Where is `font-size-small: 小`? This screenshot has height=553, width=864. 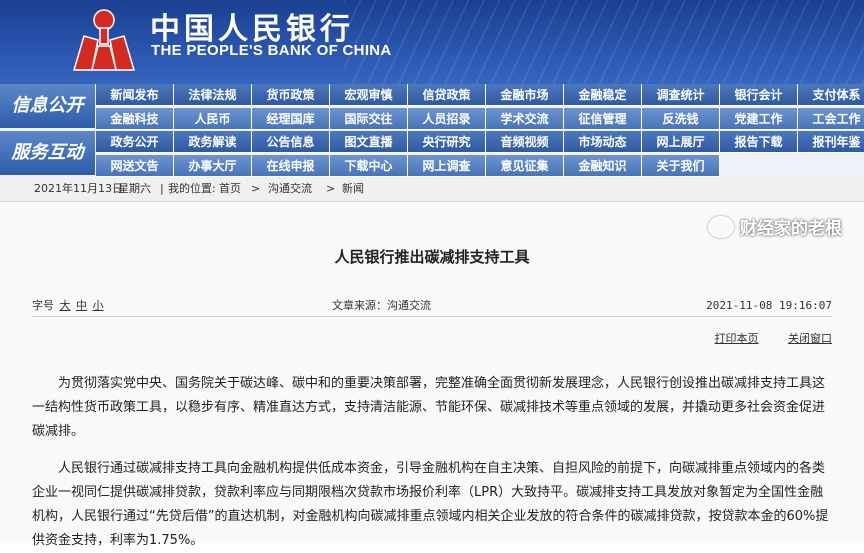 font-size-small: 小 is located at coordinates (98, 305).